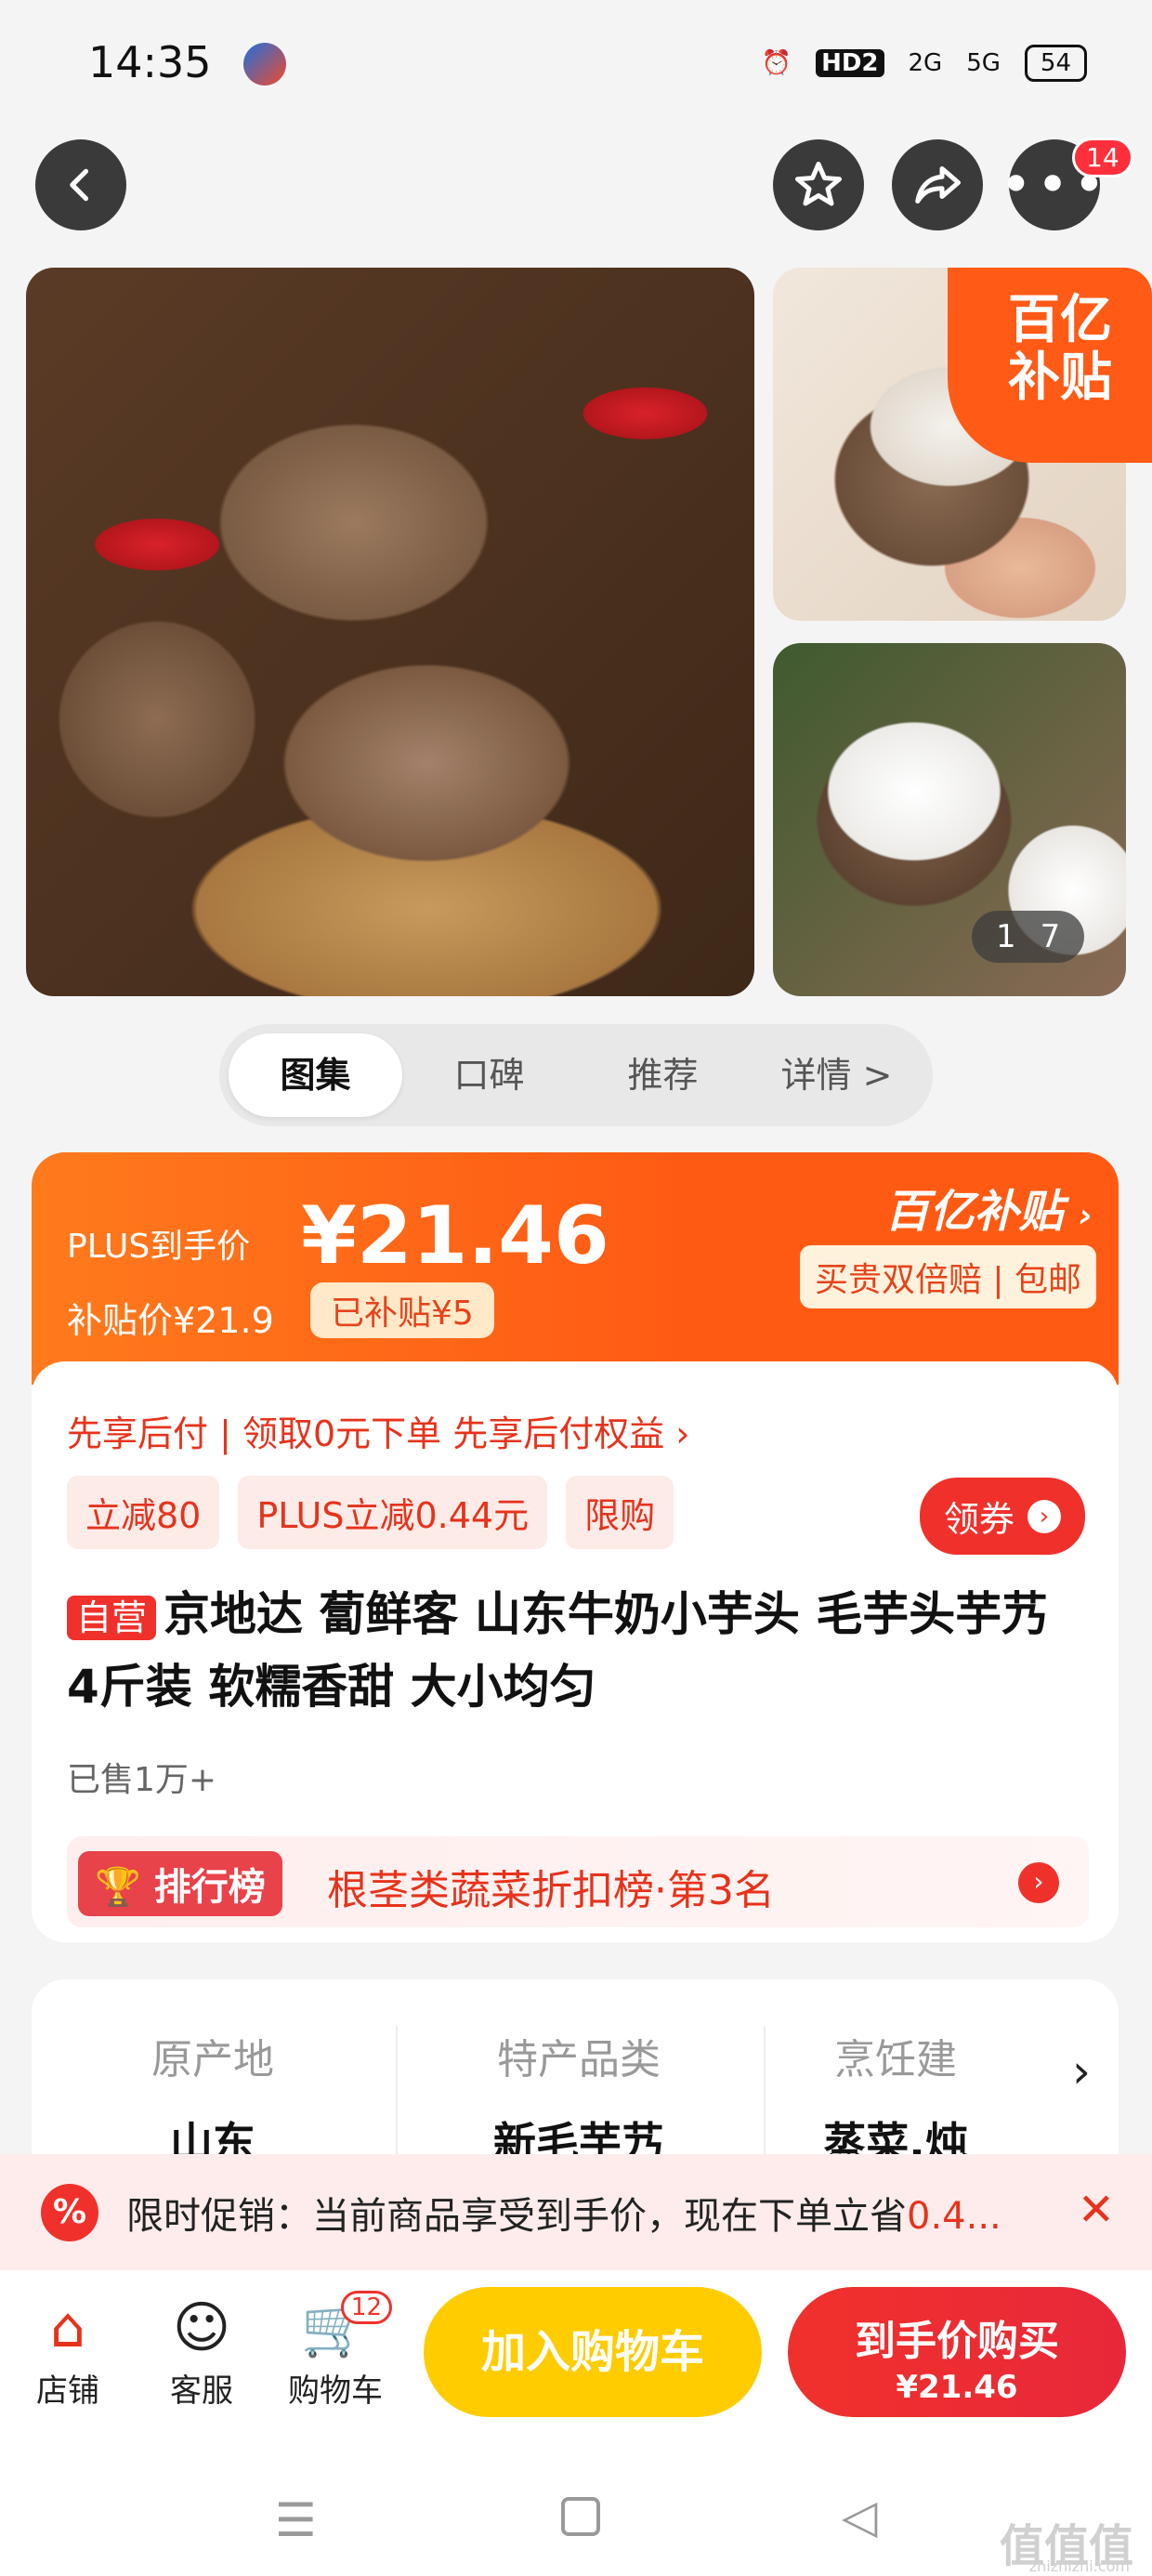 Image resolution: width=1152 pixels, height=2576 pixels. What do you see at coordinates (593, 2352) in the screenshot?
I see `add-to-cart-button: 加入购物车` at bounding box center [593, 2352].